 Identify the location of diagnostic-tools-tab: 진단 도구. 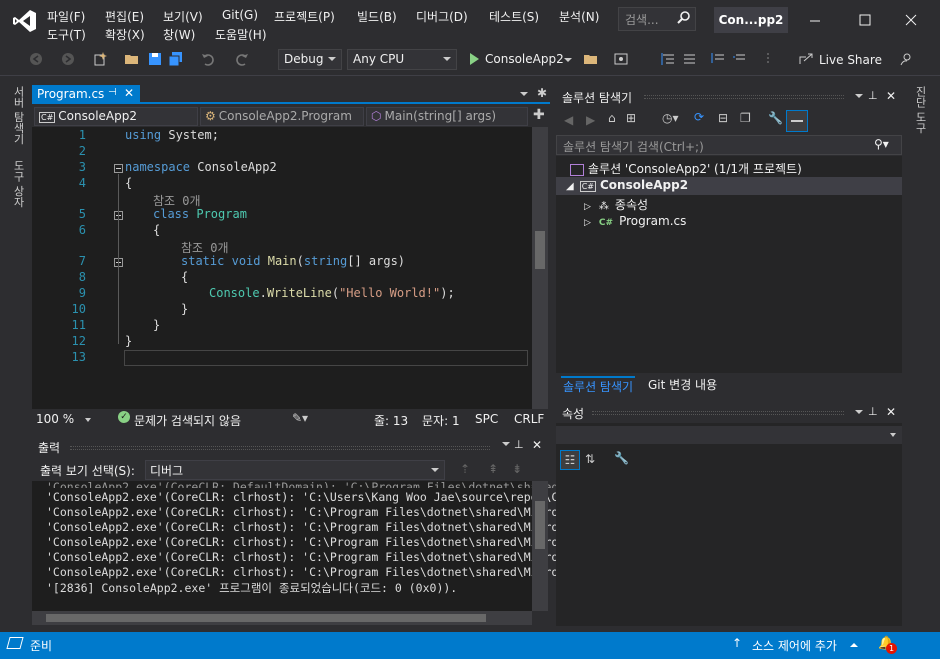
(920, 110).